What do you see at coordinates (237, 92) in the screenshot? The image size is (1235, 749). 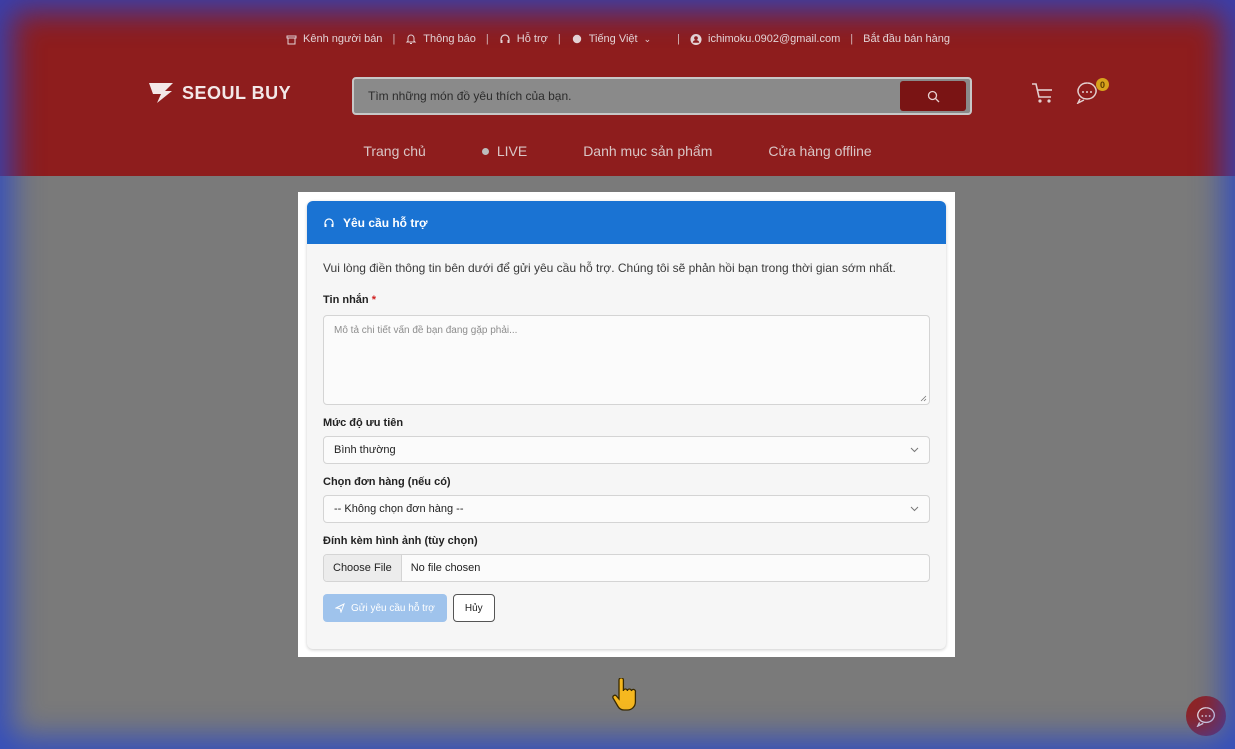 I see `brand-name: SEOUL BUY` at bounding box center [237, 92].